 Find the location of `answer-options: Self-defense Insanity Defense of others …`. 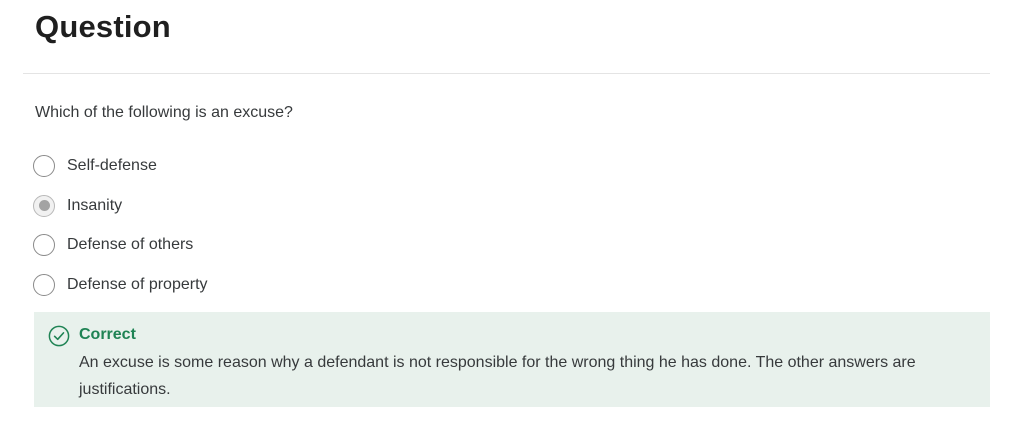

answer-options: Self-defense Insanity Defense of others … is located at coordinates (120, 233).